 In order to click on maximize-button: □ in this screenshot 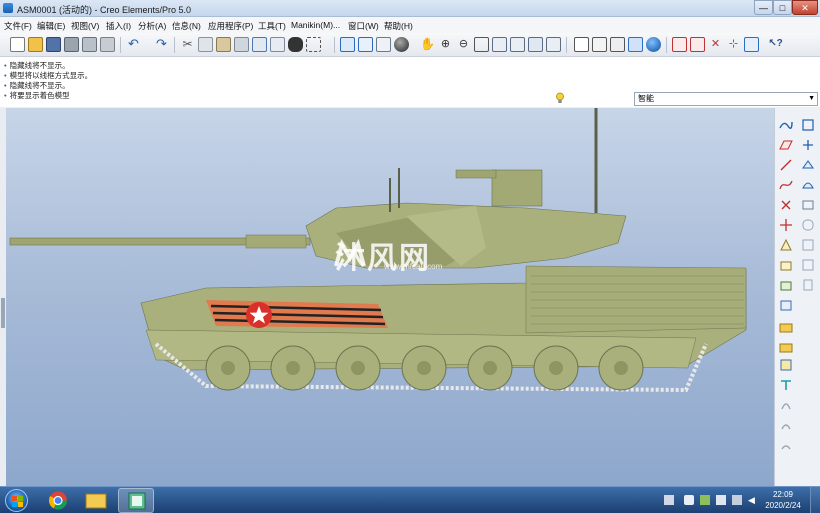, I will do `click(782, 7)`.